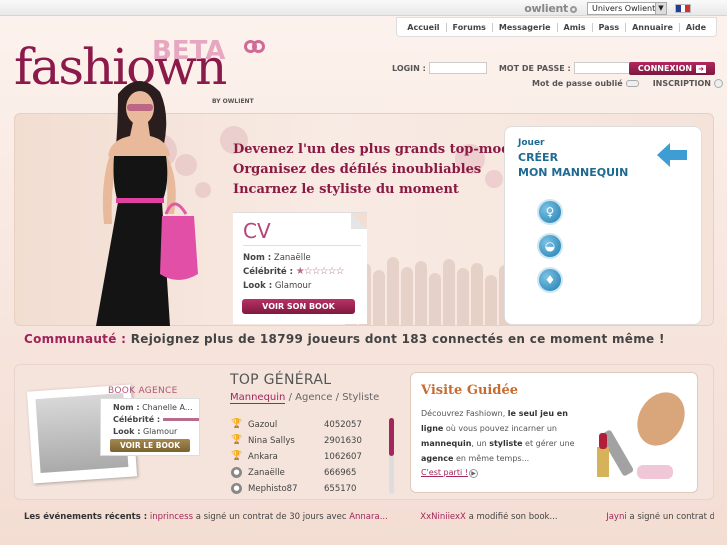 The height and width of the screenshot is (545, 727). I want to click on inscription-link: INSCRIPTION, so click(682, 83).